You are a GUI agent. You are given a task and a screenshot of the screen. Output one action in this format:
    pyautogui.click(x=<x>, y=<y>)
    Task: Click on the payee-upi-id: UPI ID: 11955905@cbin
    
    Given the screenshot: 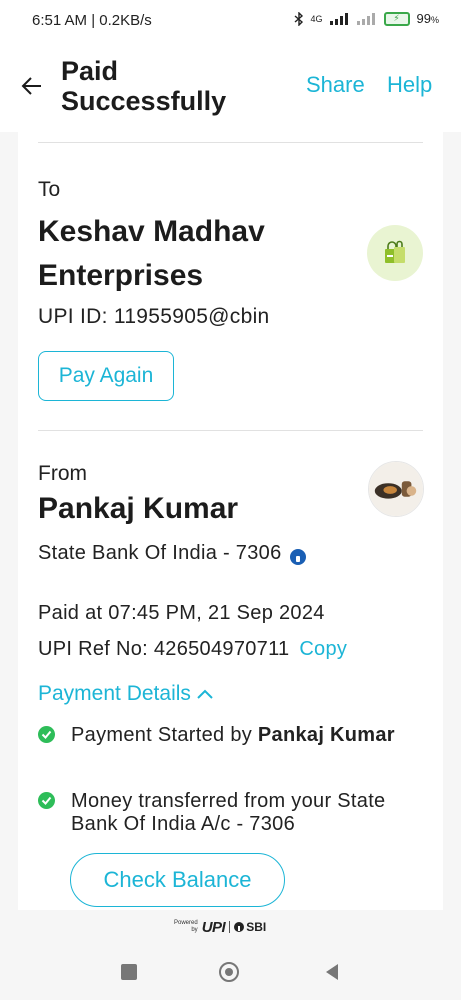 What is the action you would take?
    pyautogui.click(x=154, y=316)
    